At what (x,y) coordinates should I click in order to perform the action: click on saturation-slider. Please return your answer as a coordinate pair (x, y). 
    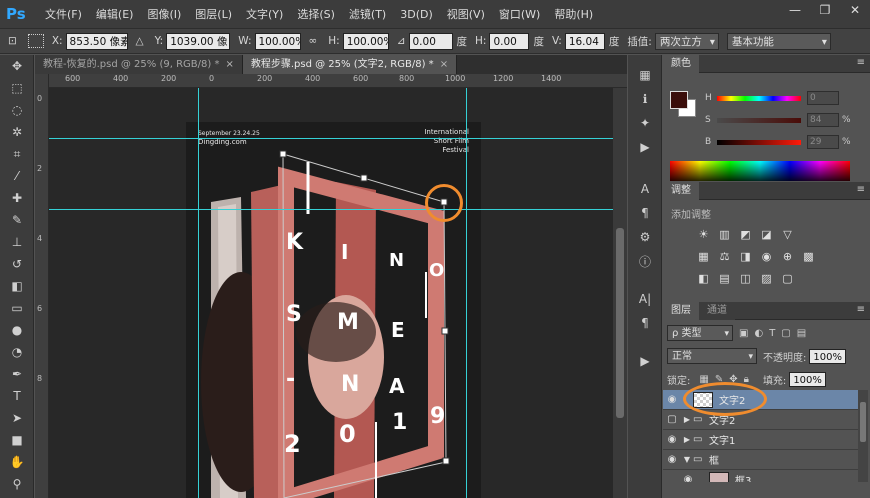
    Looking at the image, I should click on (759, 120).